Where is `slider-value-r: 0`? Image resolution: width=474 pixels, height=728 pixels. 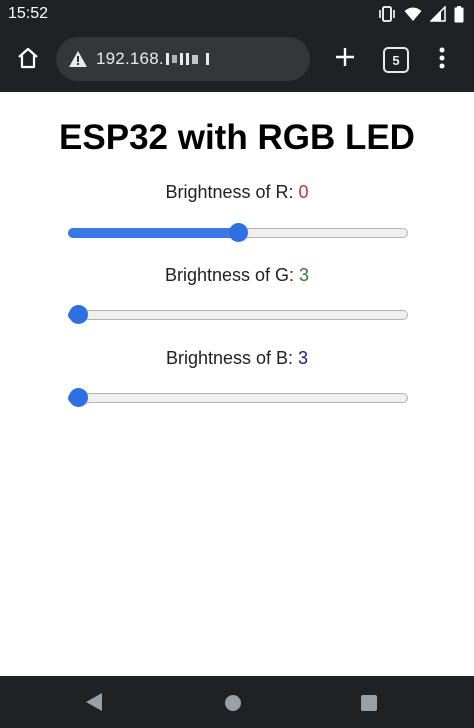
slider-value-r: 0 is located at coordinates (303, 192).